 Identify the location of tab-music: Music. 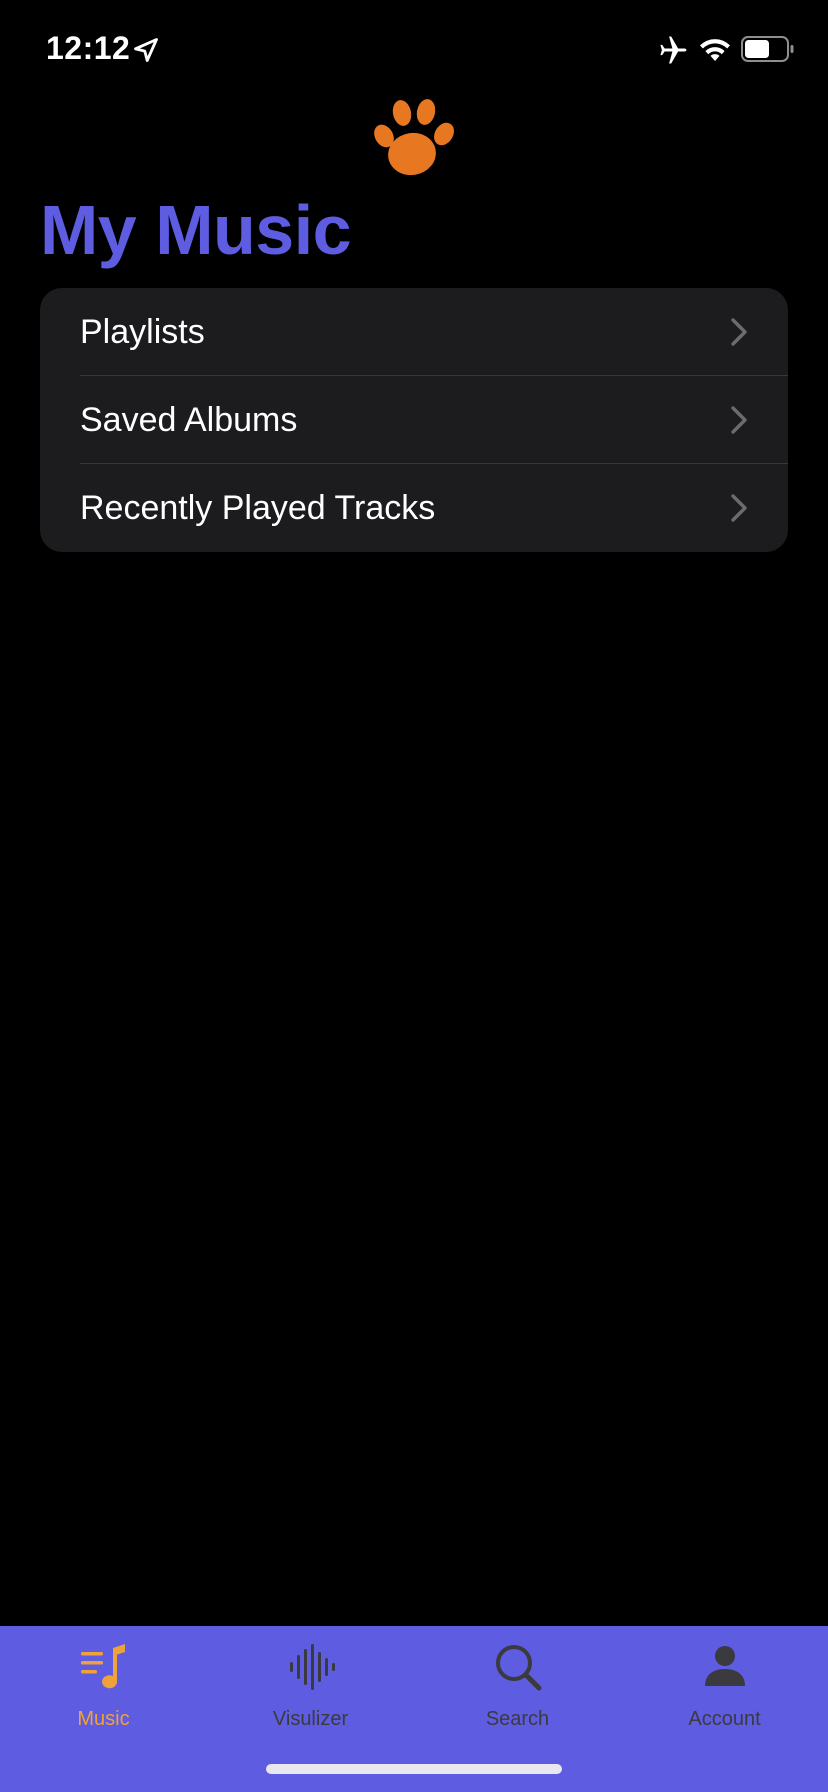
(103, 1681).